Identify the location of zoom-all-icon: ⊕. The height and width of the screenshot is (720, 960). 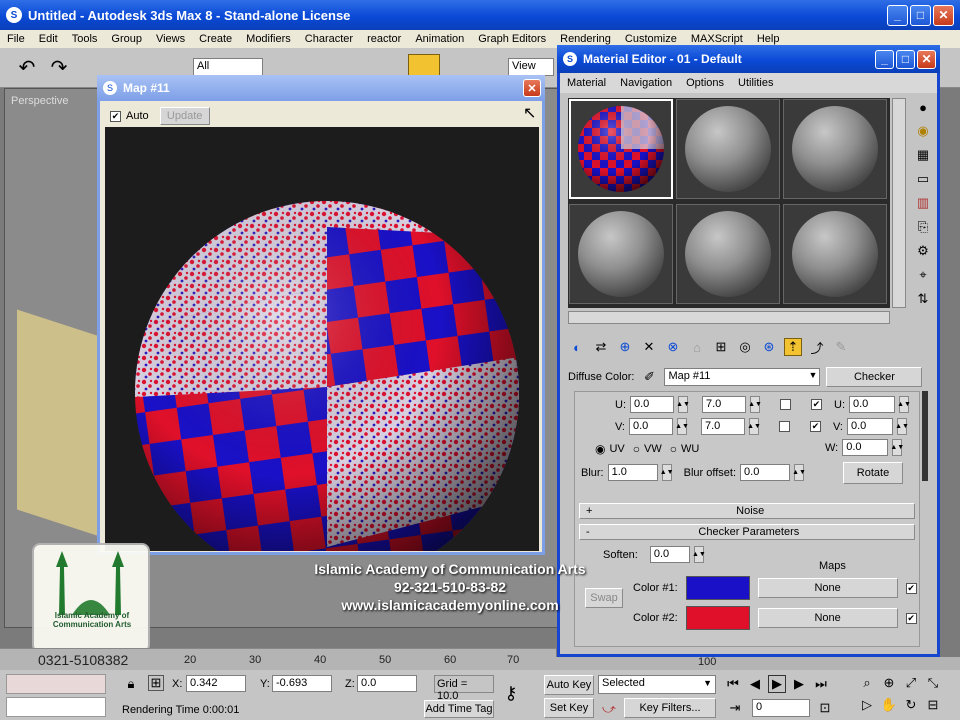
(889, 683).